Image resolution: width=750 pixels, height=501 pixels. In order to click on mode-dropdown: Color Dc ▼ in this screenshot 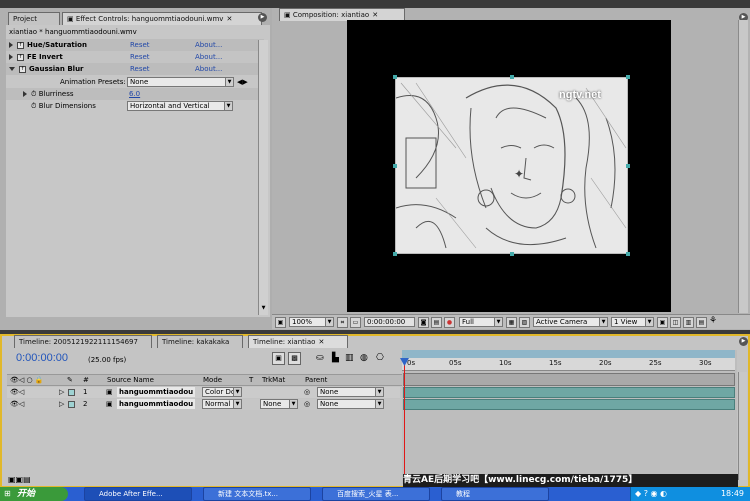, I will do `click(222, 392)`.